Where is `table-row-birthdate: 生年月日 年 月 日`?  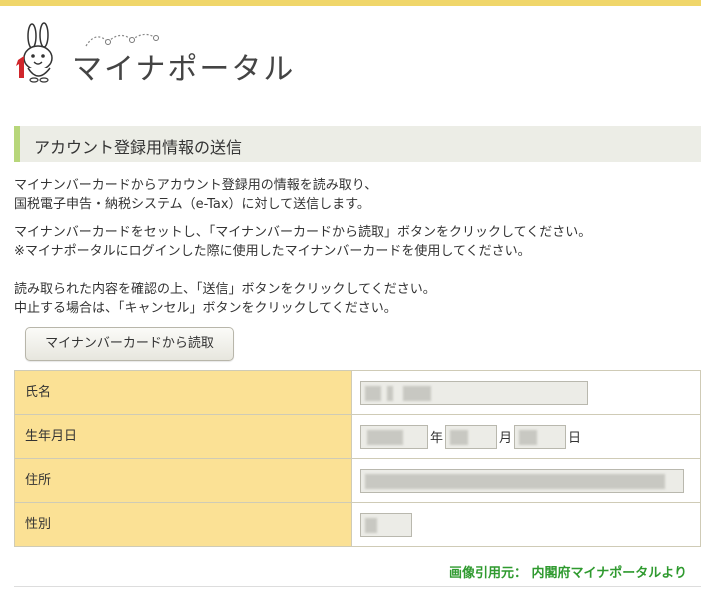
table-row-birthdate: 生年月日 年 月 日 is located at coordinates (357, 436).